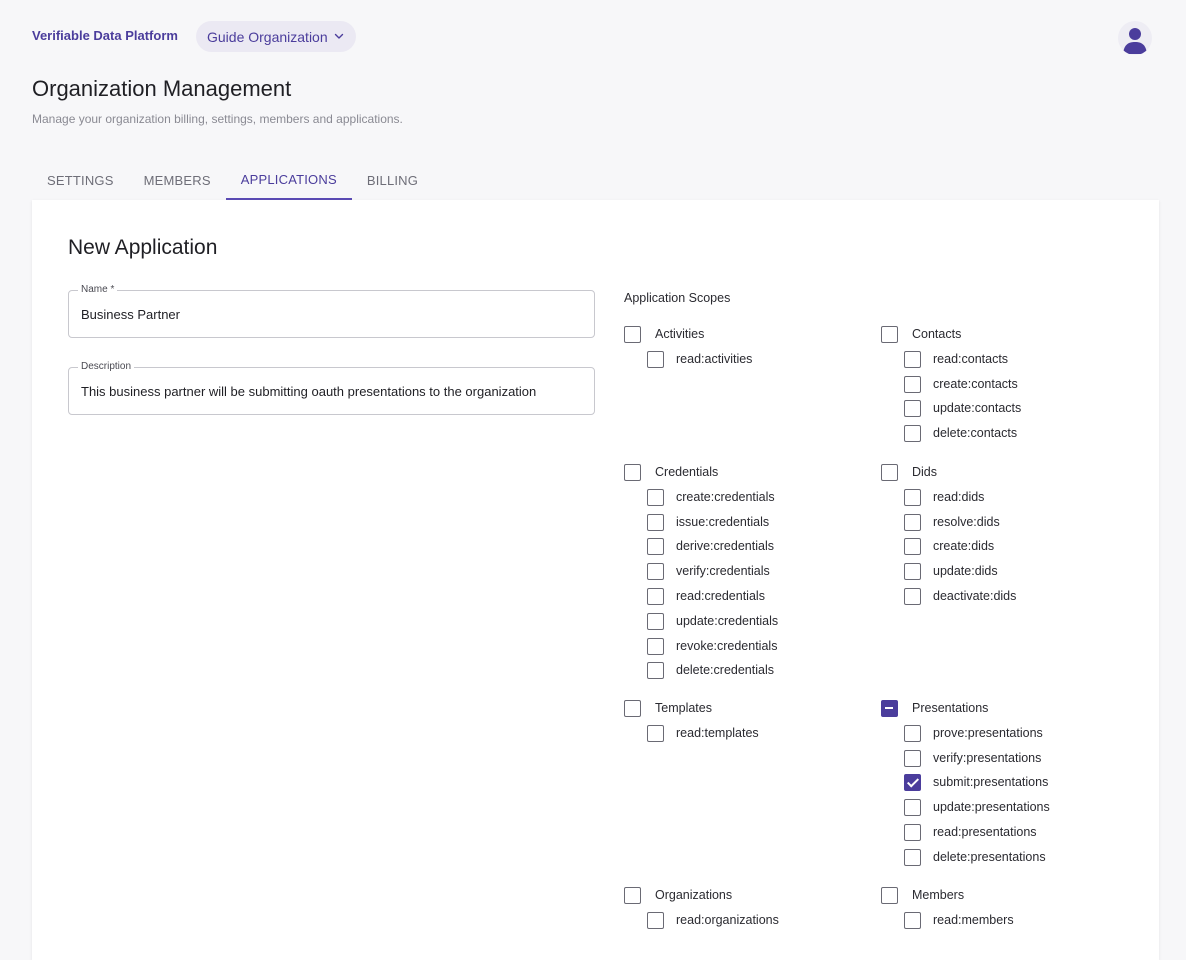 This screenshot has width=1186, height=960. I want to click on name-field-value: Business Partner, so click(130, 314).